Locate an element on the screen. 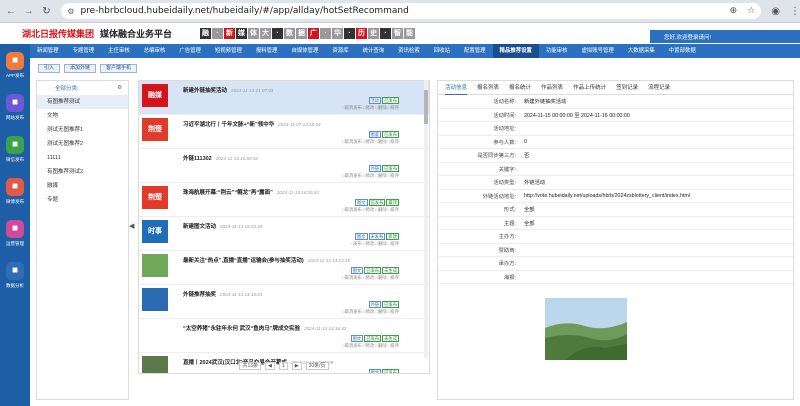 This screenshot has width=800, height=406. menu-item: 总编审核 is located at coordinates (155, 51).